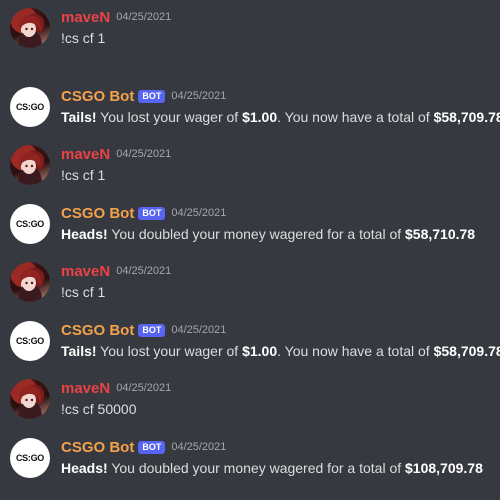 This screenshot has width=500, height=500. I want to click on total-text: $58,710.78, so click(440, 234).